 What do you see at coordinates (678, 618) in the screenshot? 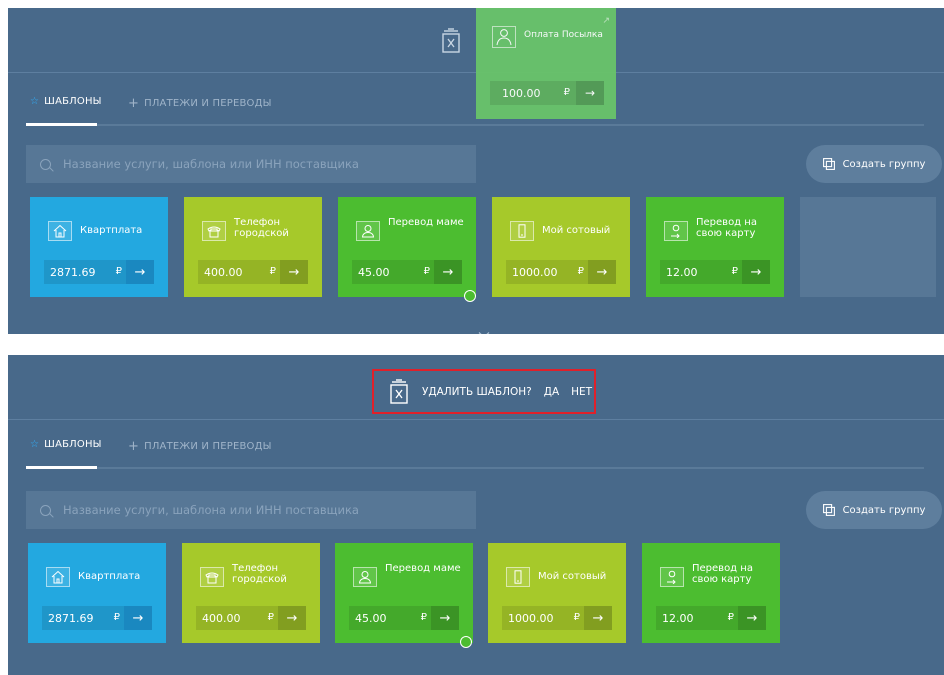
I see `amount-value: 12.00` at bounding box center [678, 618].